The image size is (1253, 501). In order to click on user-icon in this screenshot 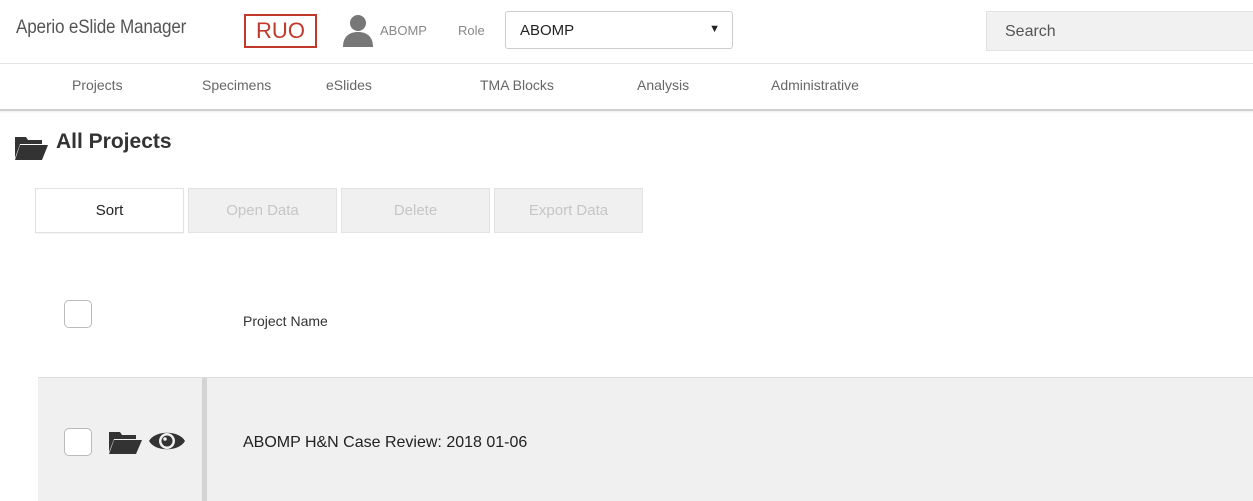, I will do `click(358, 31)`.